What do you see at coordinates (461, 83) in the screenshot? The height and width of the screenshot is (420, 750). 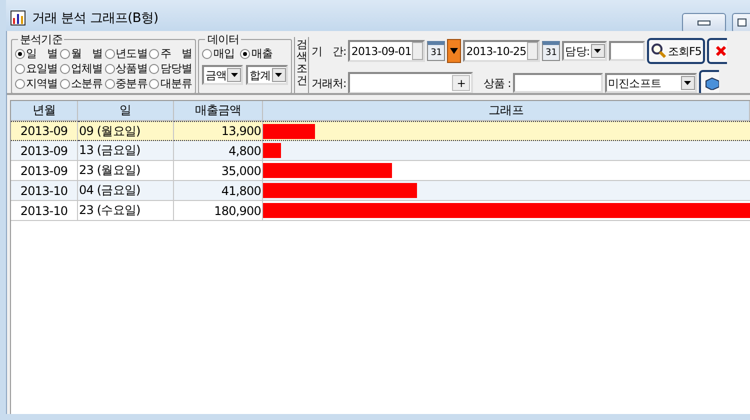 I see `add-button: +` at bounding box center [461, 83].